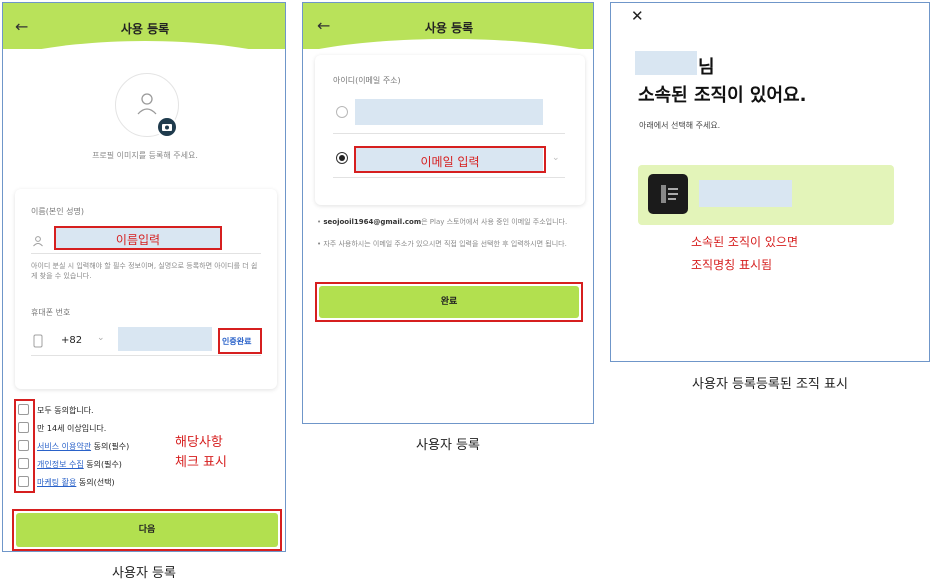  What do you see at coordinates (449, 177) in the screenshot?
I see `email-underline` at bounding box center [449, 177].